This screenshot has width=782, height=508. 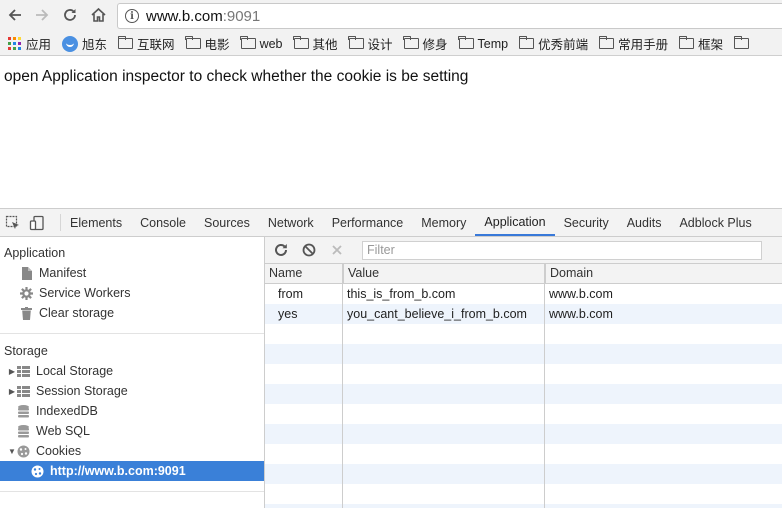 I want to click on bookmark-folder-overflow, so click(x=743, y=42).